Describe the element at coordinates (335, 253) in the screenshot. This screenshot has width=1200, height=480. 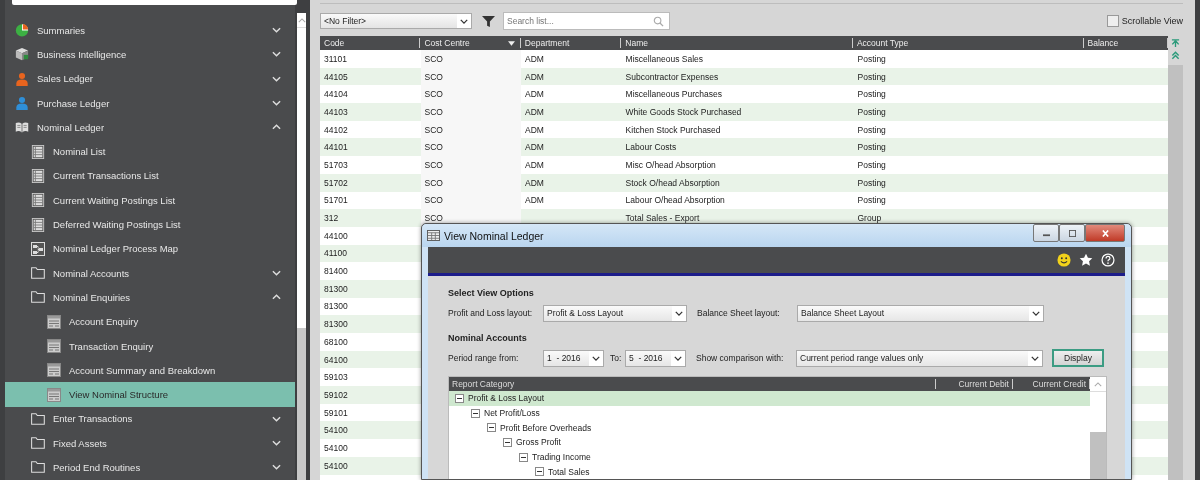
I see `table-cell: 41100` at that location.